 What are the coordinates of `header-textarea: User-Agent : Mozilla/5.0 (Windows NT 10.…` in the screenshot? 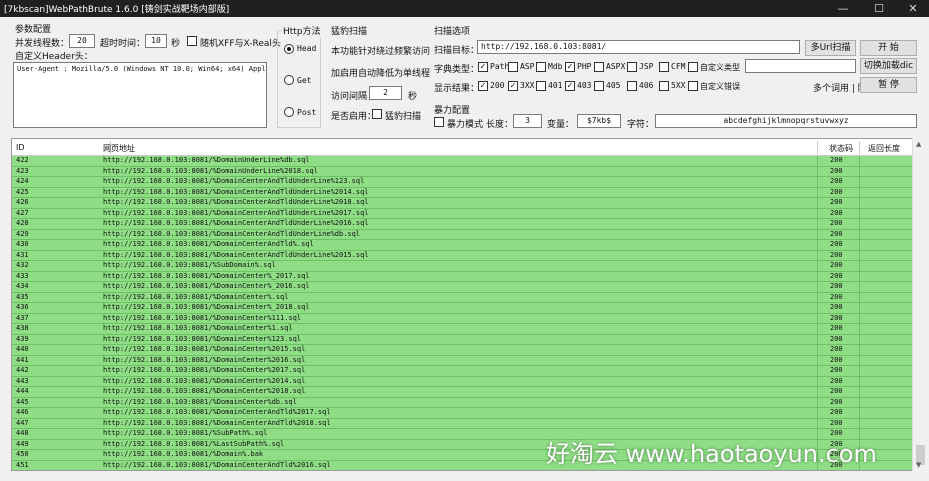 It's located at (140, 95).